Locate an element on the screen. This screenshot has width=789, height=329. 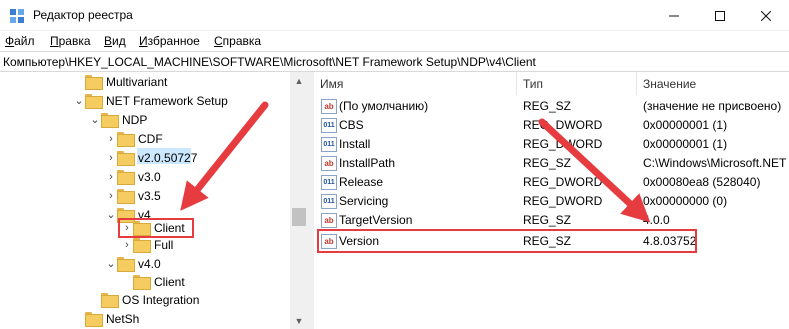
menu-bar: Файл Правка Вид Избранное Справка is located at coordinates (394, 41).